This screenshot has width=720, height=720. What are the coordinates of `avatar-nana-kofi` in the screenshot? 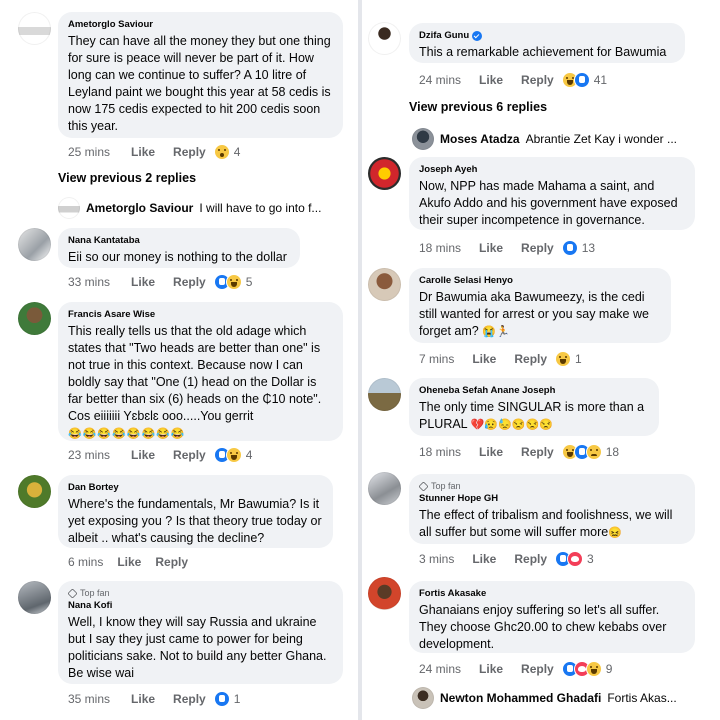 It's located at (34, 597).